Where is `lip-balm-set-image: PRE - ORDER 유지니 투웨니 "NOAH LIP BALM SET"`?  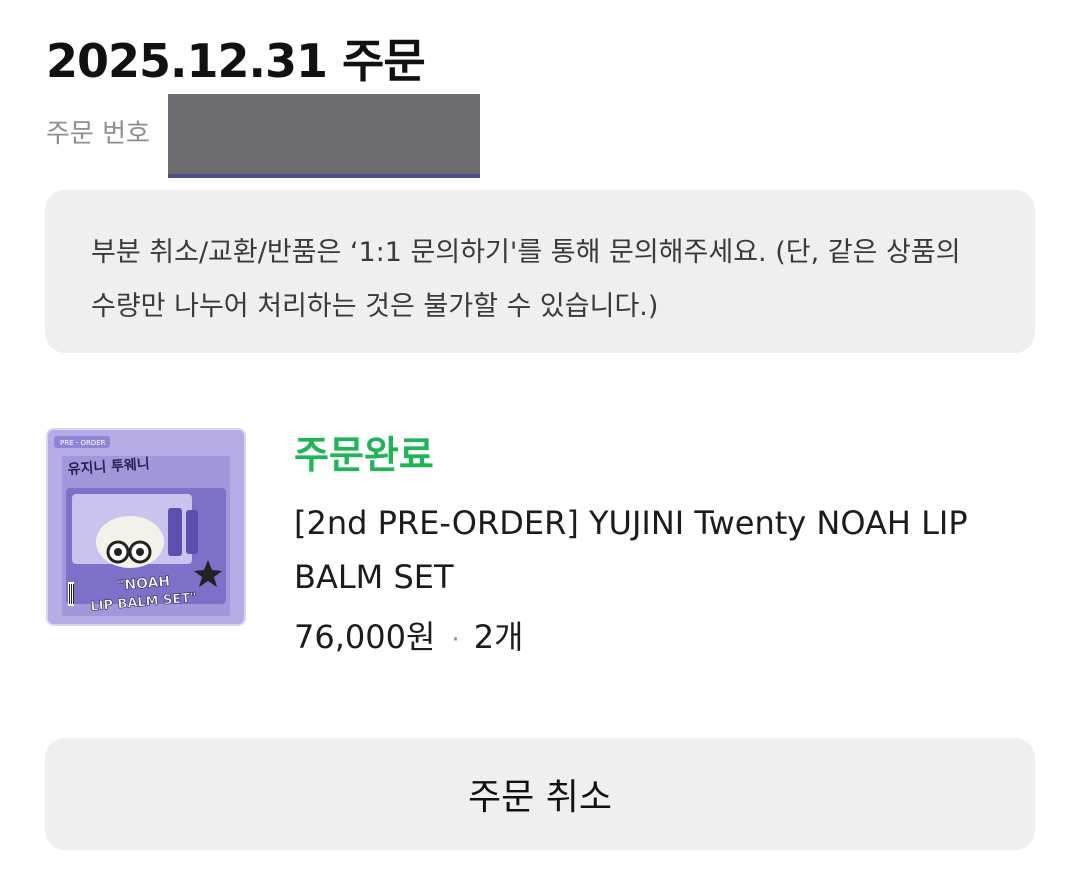
lip-balm-set-image: PRE - ORDER 유지니 투웨니 "NOAH LIP BALM SET" is located at coordinates (146, 527).